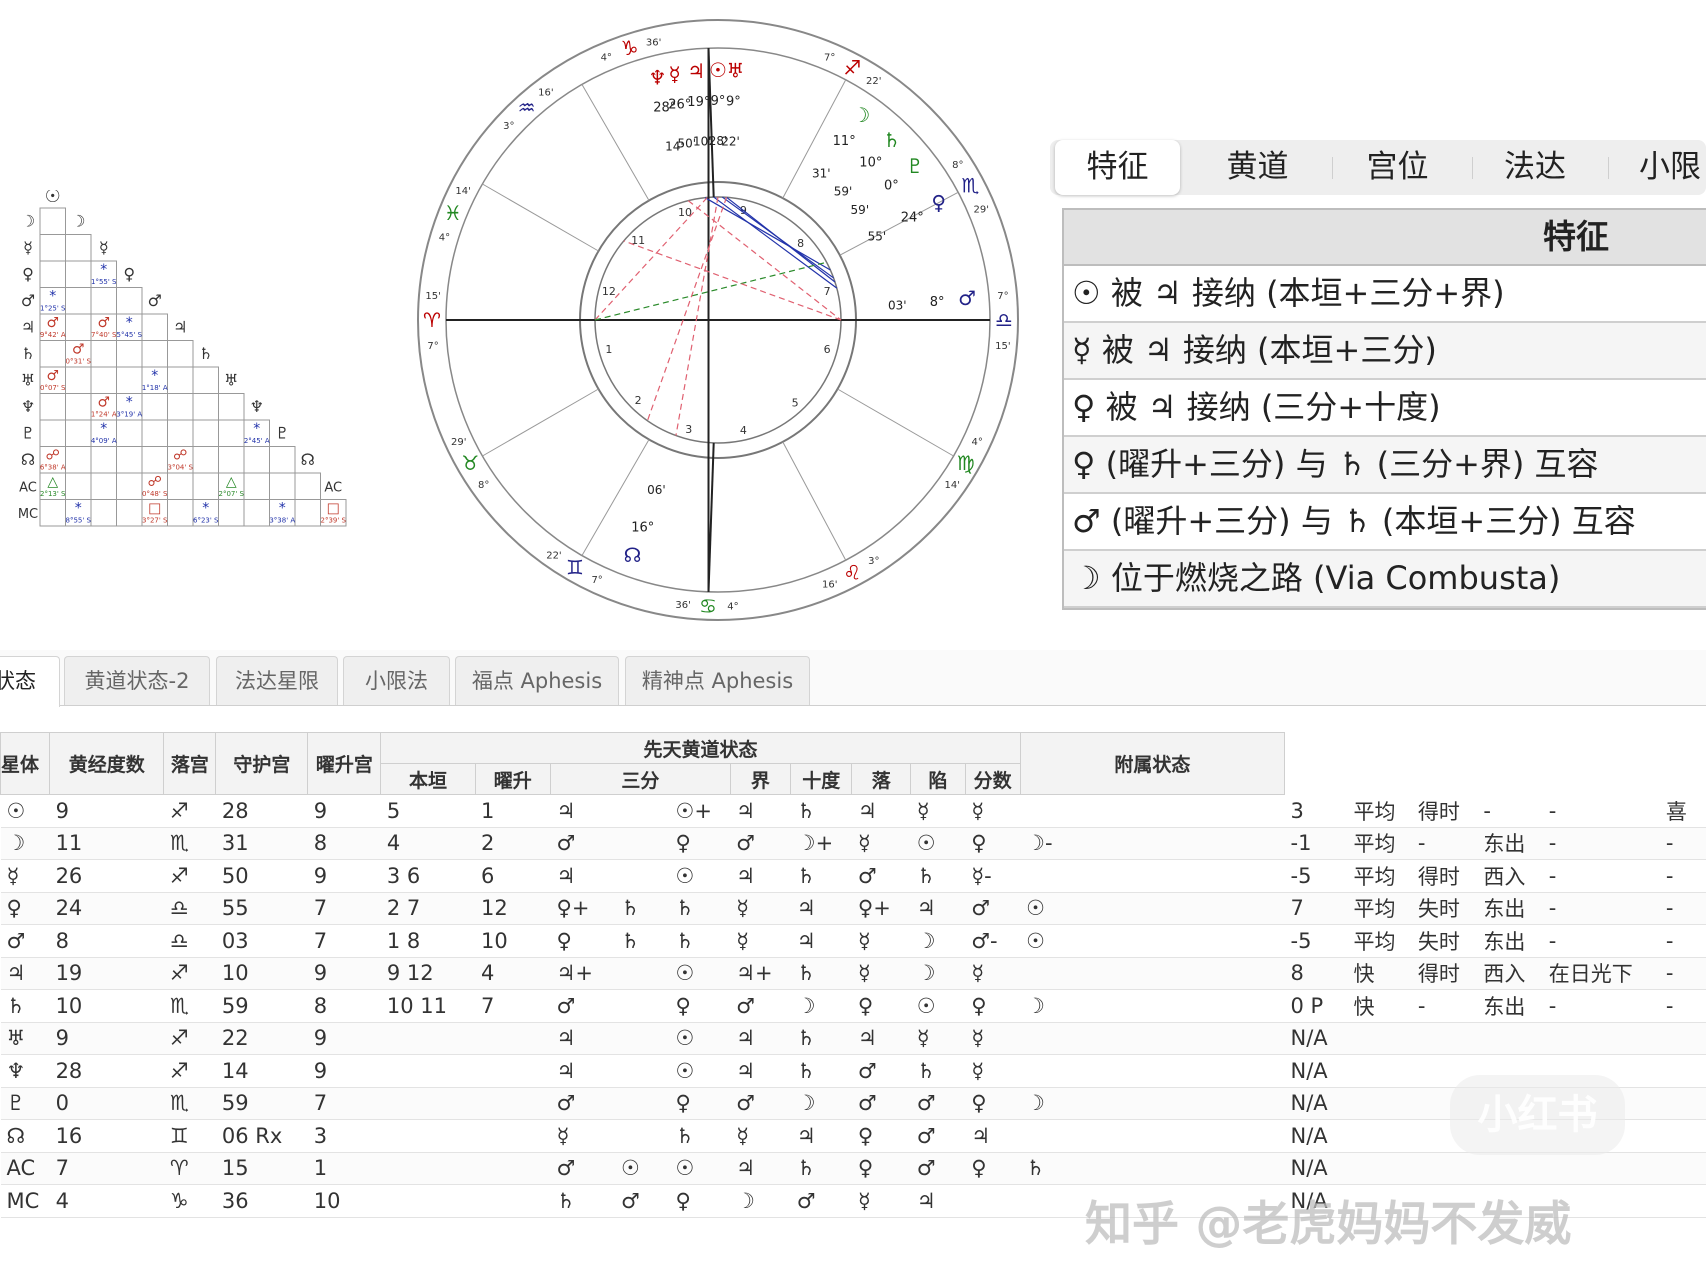 The height and width of the screenshot is (1280, 1706). Describe the element at coordinates (717, 680) in the screenshot. I see `tab-spirit-aphesis: 精神点 Aphesis` at that location.